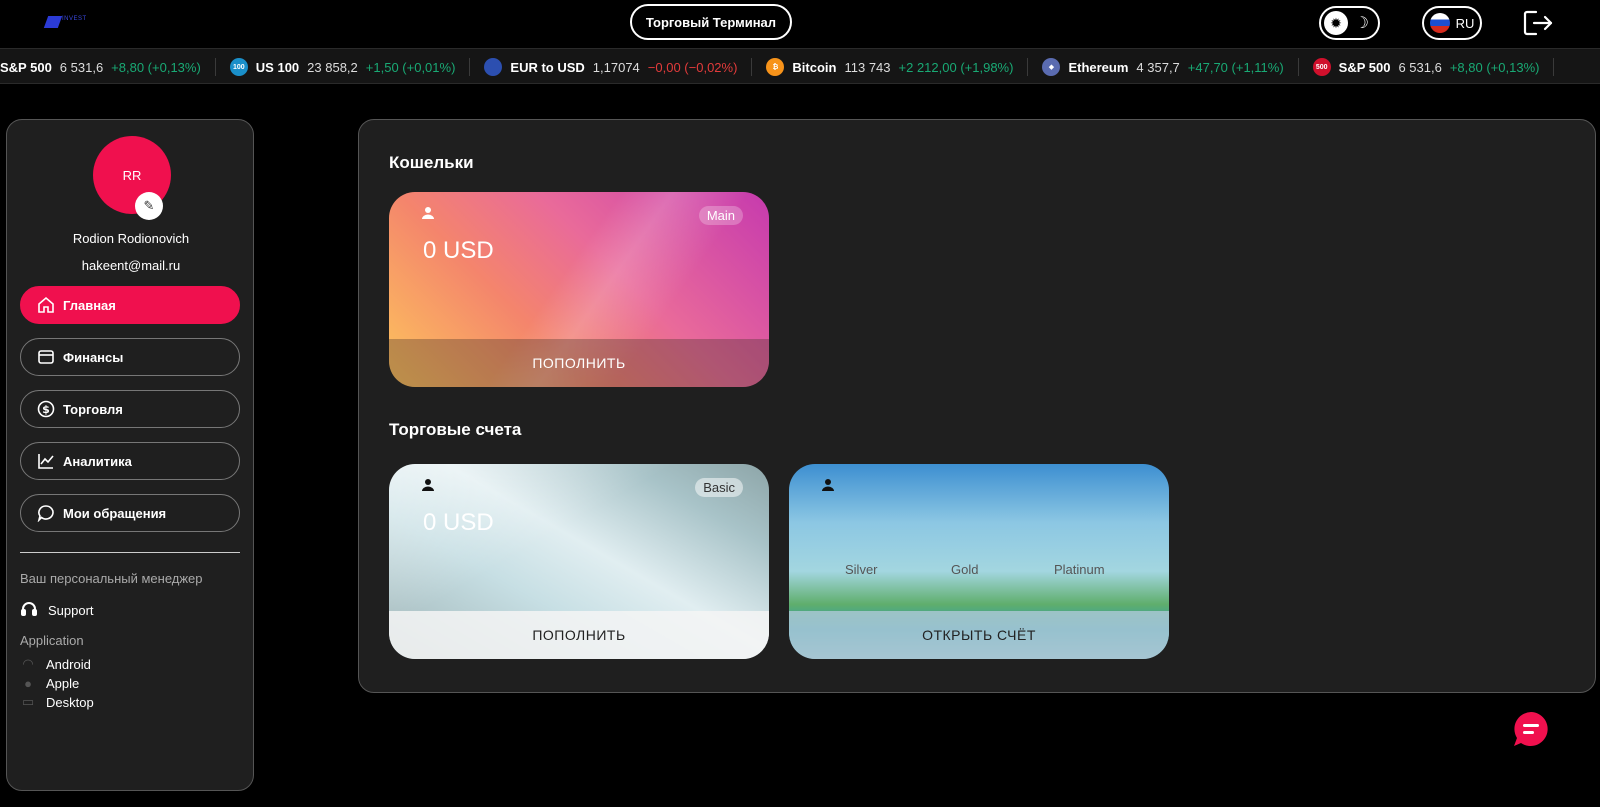  Describe the element at coordinates (89, 305) in the screenshot. I see `nav-label: Главная` at that location.